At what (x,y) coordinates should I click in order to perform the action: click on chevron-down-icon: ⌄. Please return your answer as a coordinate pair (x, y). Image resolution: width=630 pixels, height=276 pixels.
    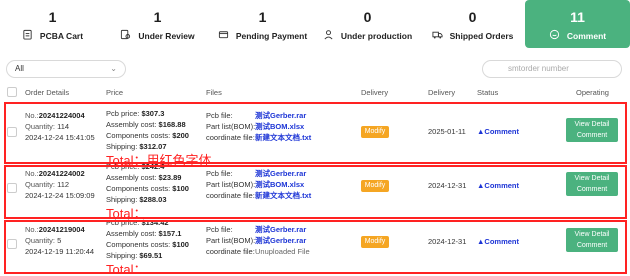
    Looking at the image, I should click on (113, 68).